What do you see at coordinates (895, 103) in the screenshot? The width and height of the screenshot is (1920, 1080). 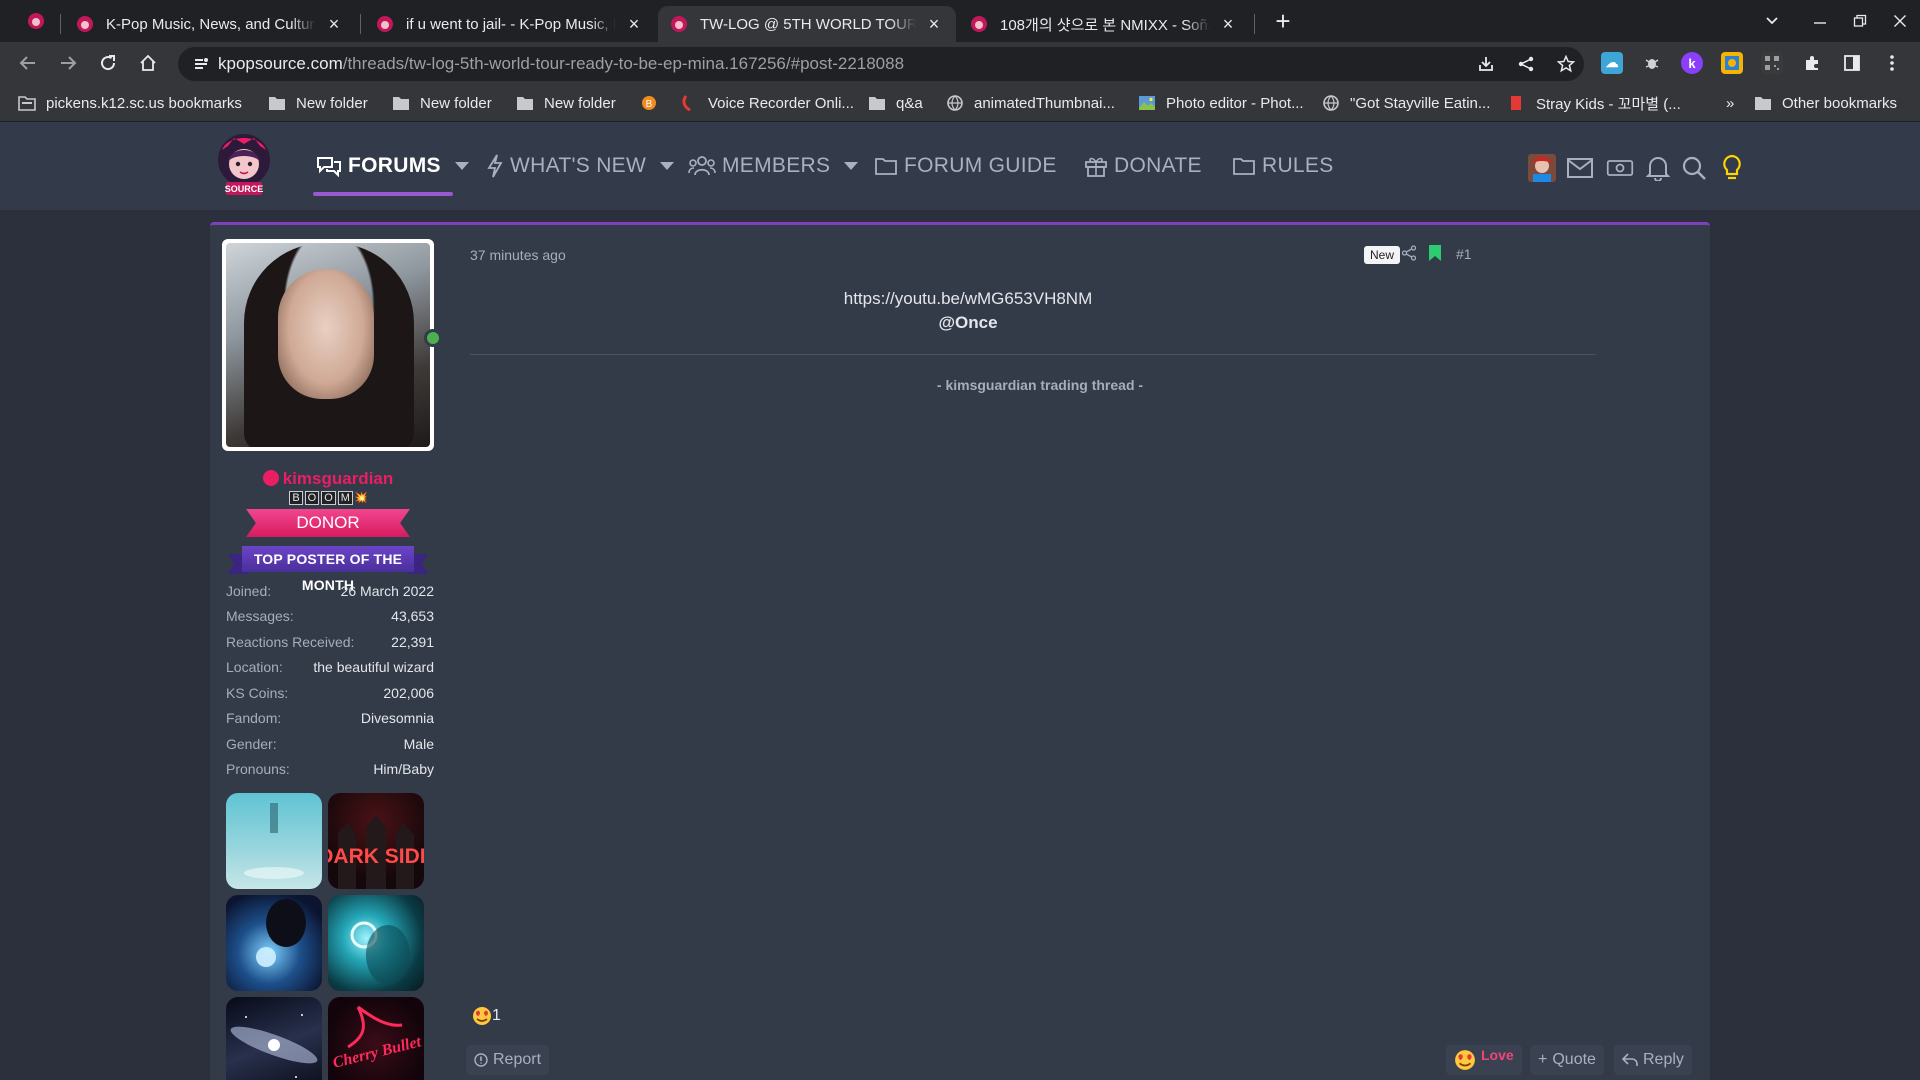 I see `bookmark-folder-qa: q&a` at bounding box center [895, 103].